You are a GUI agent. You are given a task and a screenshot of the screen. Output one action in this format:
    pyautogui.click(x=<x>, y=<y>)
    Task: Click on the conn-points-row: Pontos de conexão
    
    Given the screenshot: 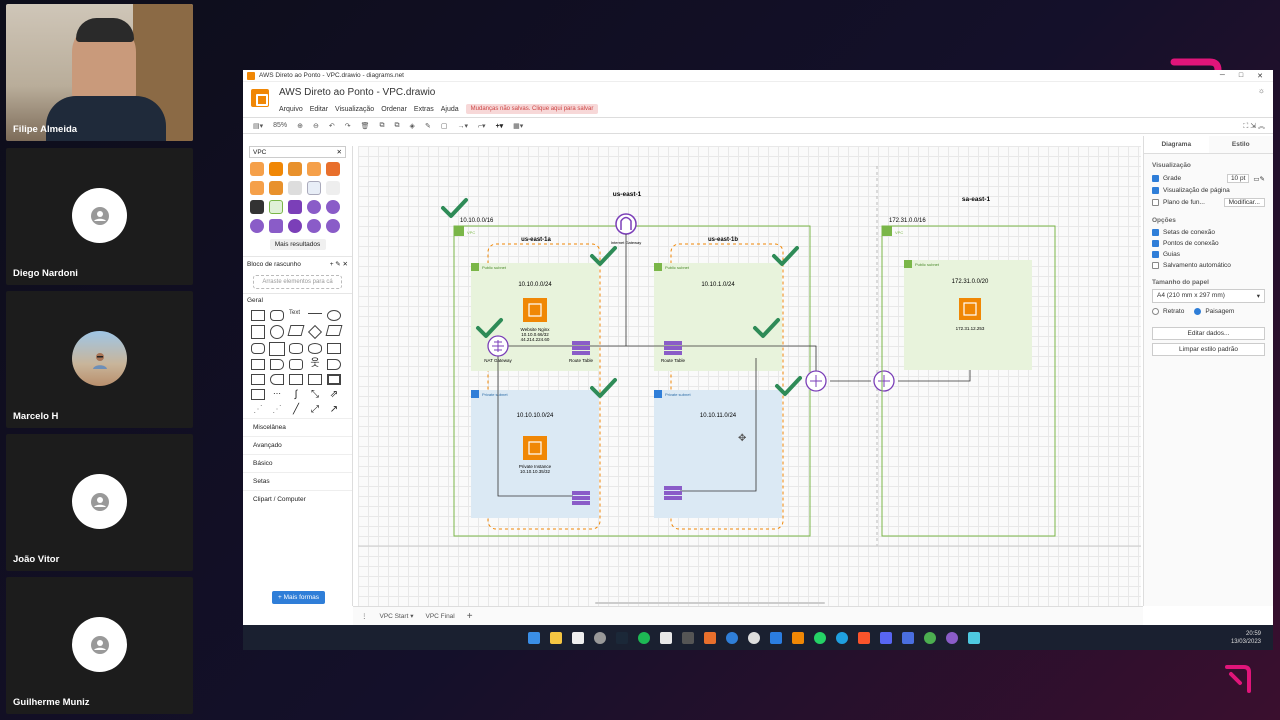 What is the action you would take?
    pyautogui.click(x=1208, y=243)
    